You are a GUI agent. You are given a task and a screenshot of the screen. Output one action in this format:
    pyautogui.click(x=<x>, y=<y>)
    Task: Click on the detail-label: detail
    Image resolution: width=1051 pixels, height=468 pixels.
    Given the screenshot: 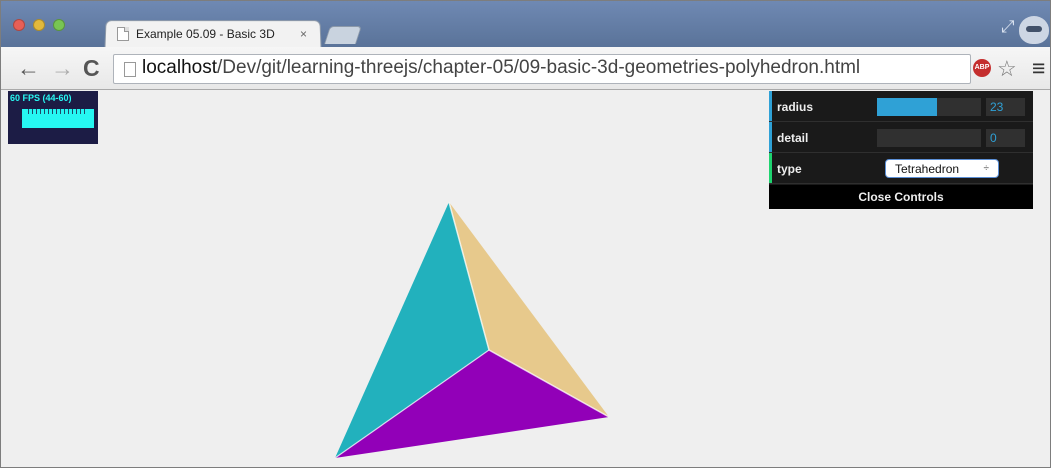 What is the action you would take?
    pyautogui.click(x=793, y=138)
    